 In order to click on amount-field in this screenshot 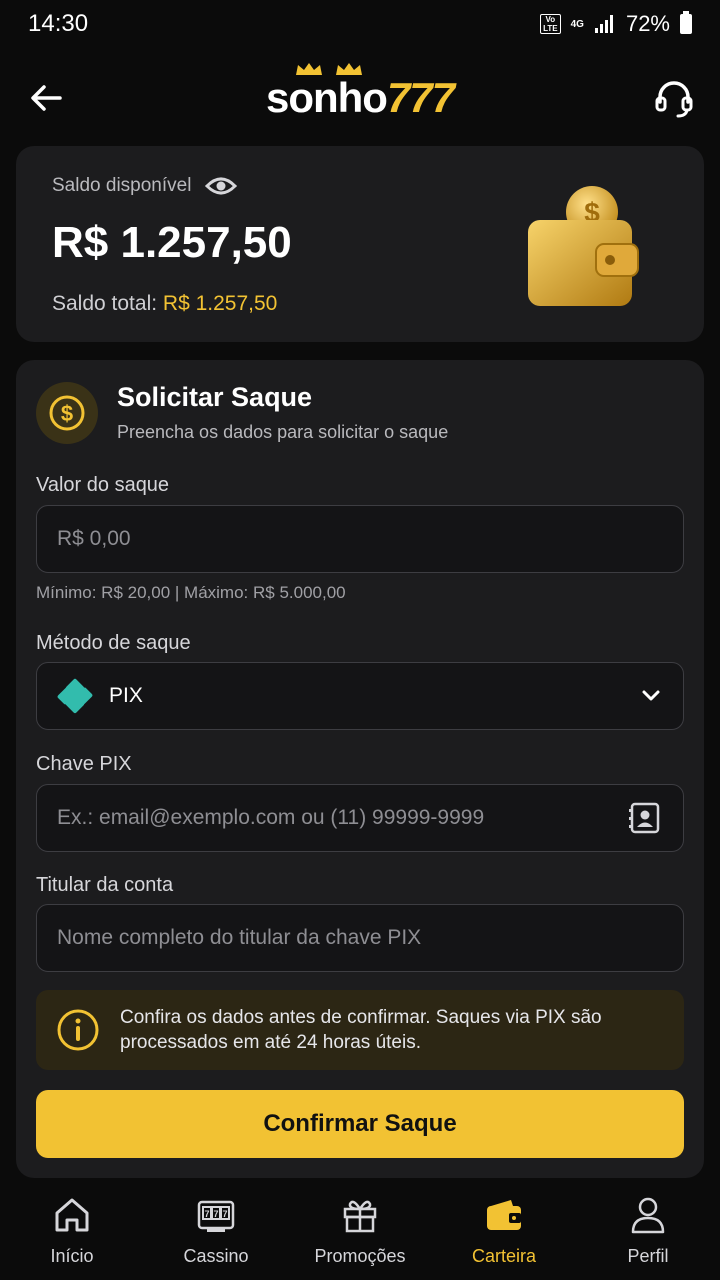, I will do `click(360, 539)`.